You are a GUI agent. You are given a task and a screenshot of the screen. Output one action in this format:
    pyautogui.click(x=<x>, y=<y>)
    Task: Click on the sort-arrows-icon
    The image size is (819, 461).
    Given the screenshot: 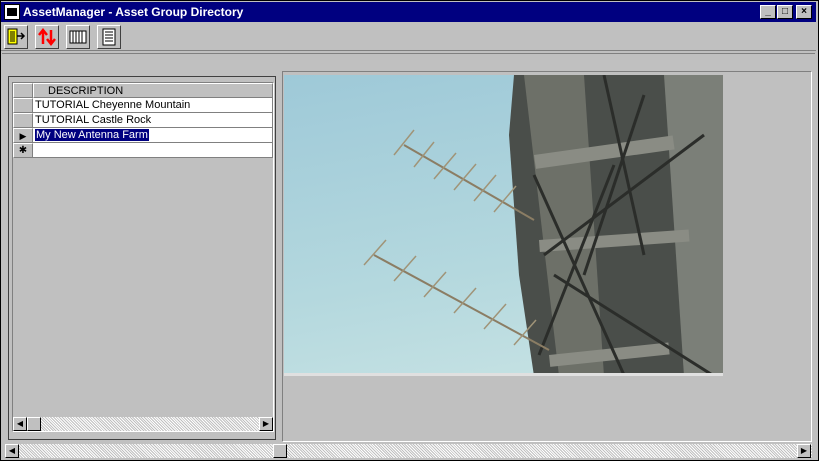 What is the action you would take?
    pyautogui.click(x=47, y=37)
    